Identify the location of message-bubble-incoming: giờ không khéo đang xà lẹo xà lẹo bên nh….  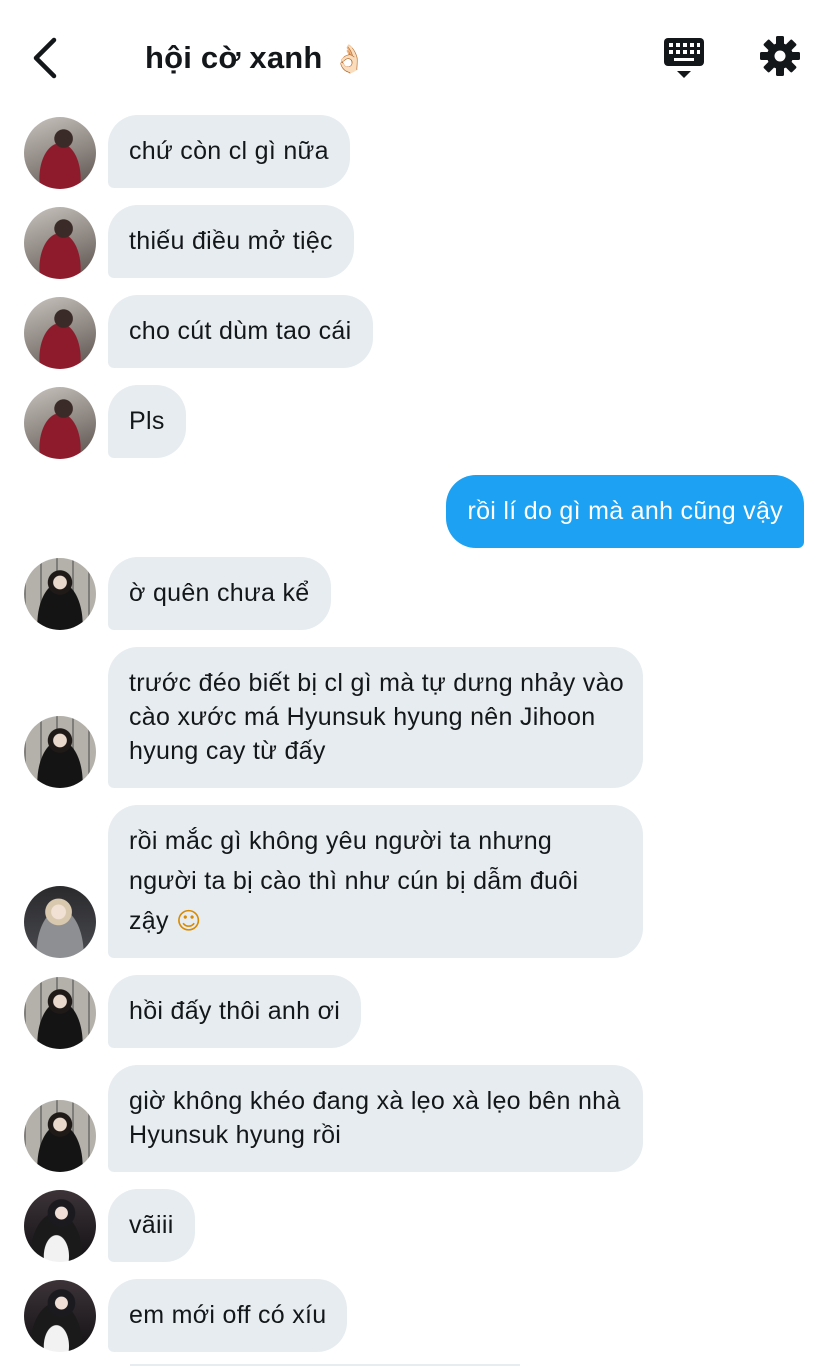
(375, 1118).